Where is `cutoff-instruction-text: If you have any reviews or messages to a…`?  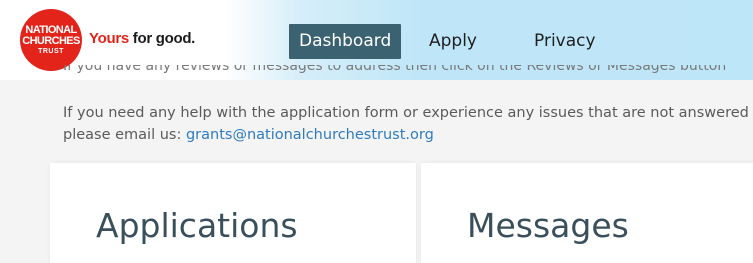 cutoff-instruction-text: If you have any reviews or messages to a… is located at coordinates (408, 72).